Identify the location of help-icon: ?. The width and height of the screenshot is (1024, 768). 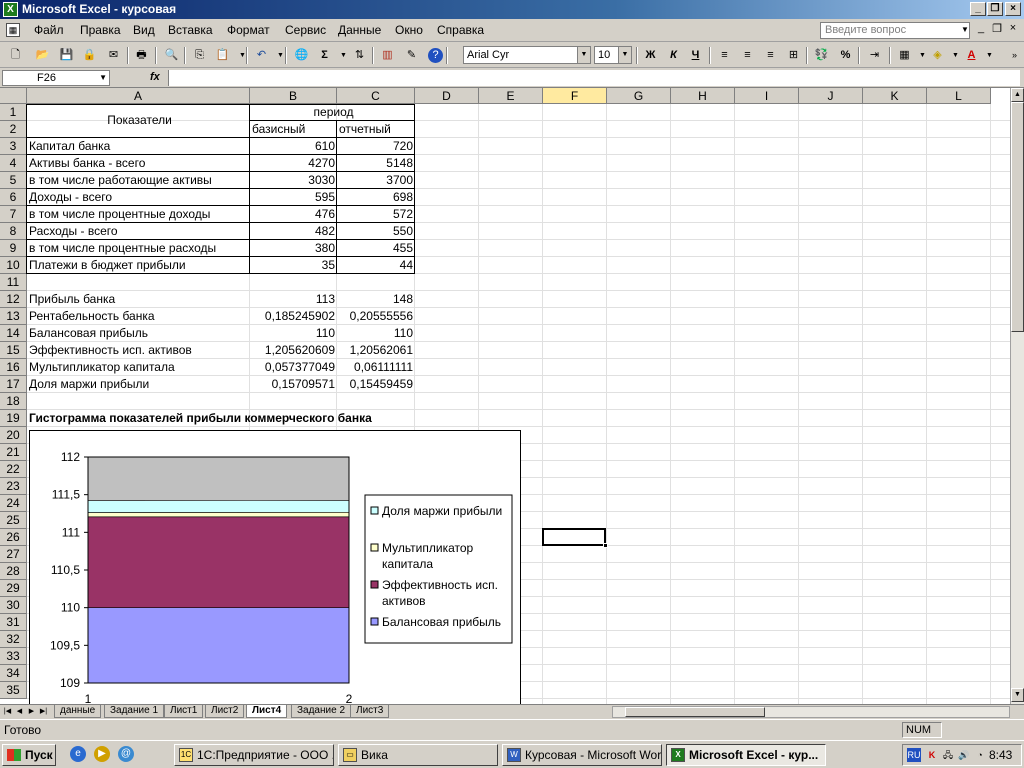
(435, 55).